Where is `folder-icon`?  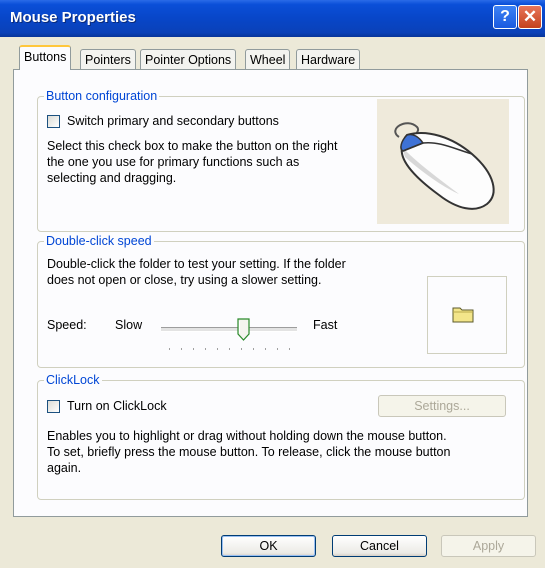
folder-icon is located at coordinates (463, 314).